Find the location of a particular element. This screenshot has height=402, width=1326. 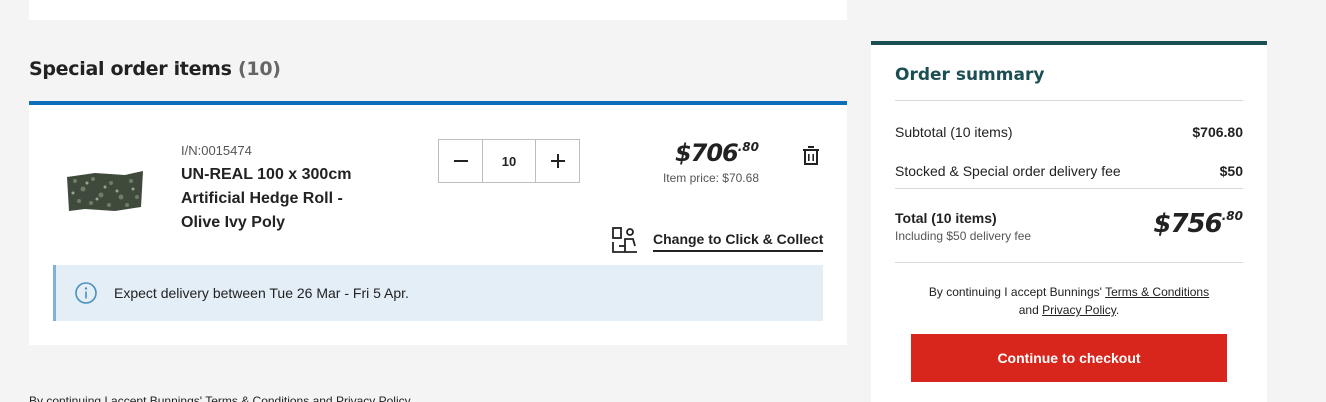

summary-terms-end: . is located at coordinates (1117, 310).